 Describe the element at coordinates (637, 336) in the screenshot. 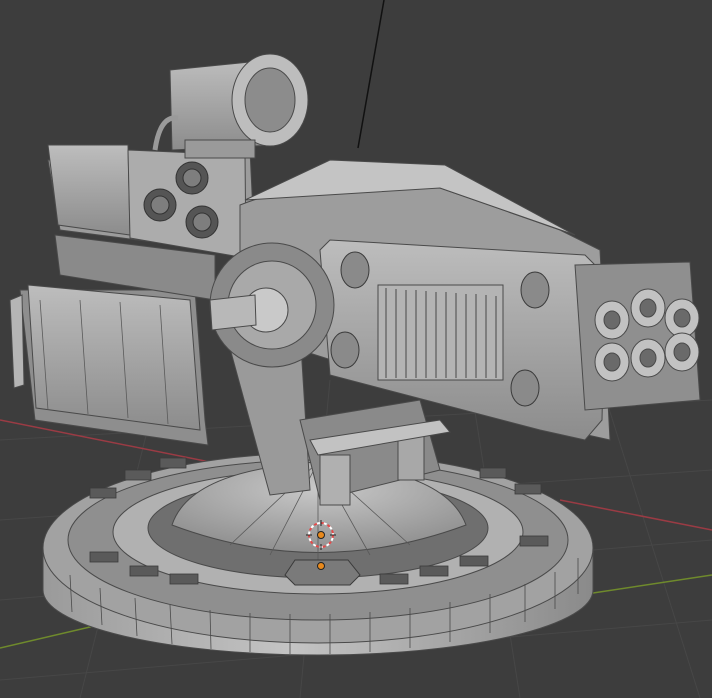

I see `gatling-barrels` at that location.